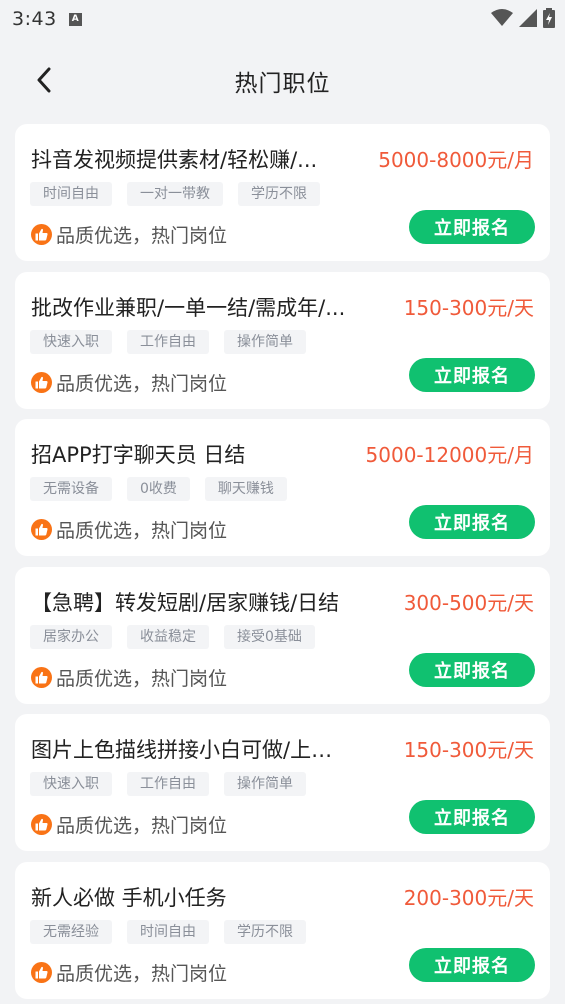 Image resolution: width=565 pixels, height=1004 pixels. I want to click on job-salary: 300-500元/天, so click(468, 602).